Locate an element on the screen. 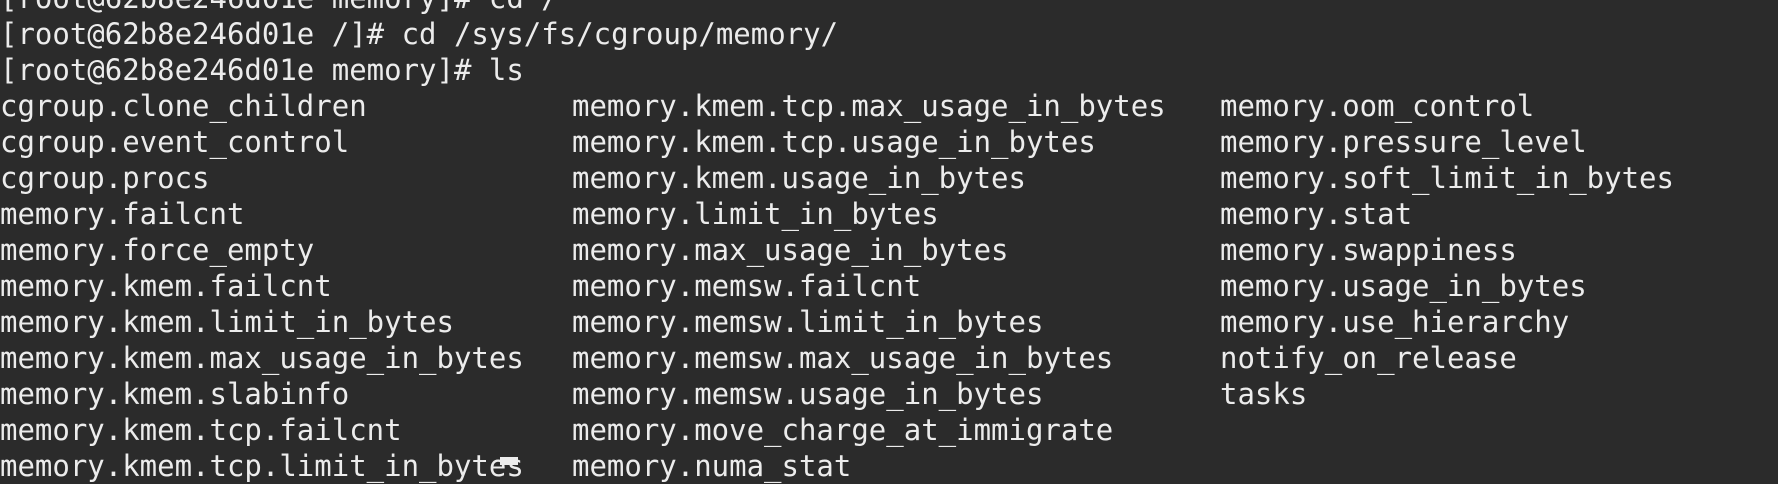 Image resolution: width=1778 pixels, height=484 pixels. ls-entry: memory.memsw.max_usage_in_bytes is located at coordinates (843, 358).